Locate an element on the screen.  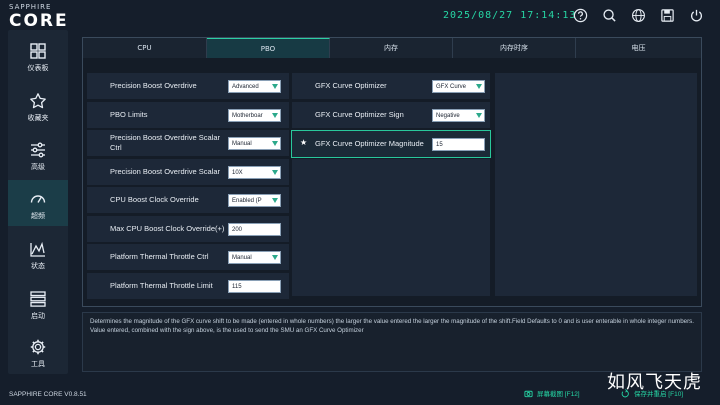
setting-dropdown: Negative is located at coordinates (458, 115).